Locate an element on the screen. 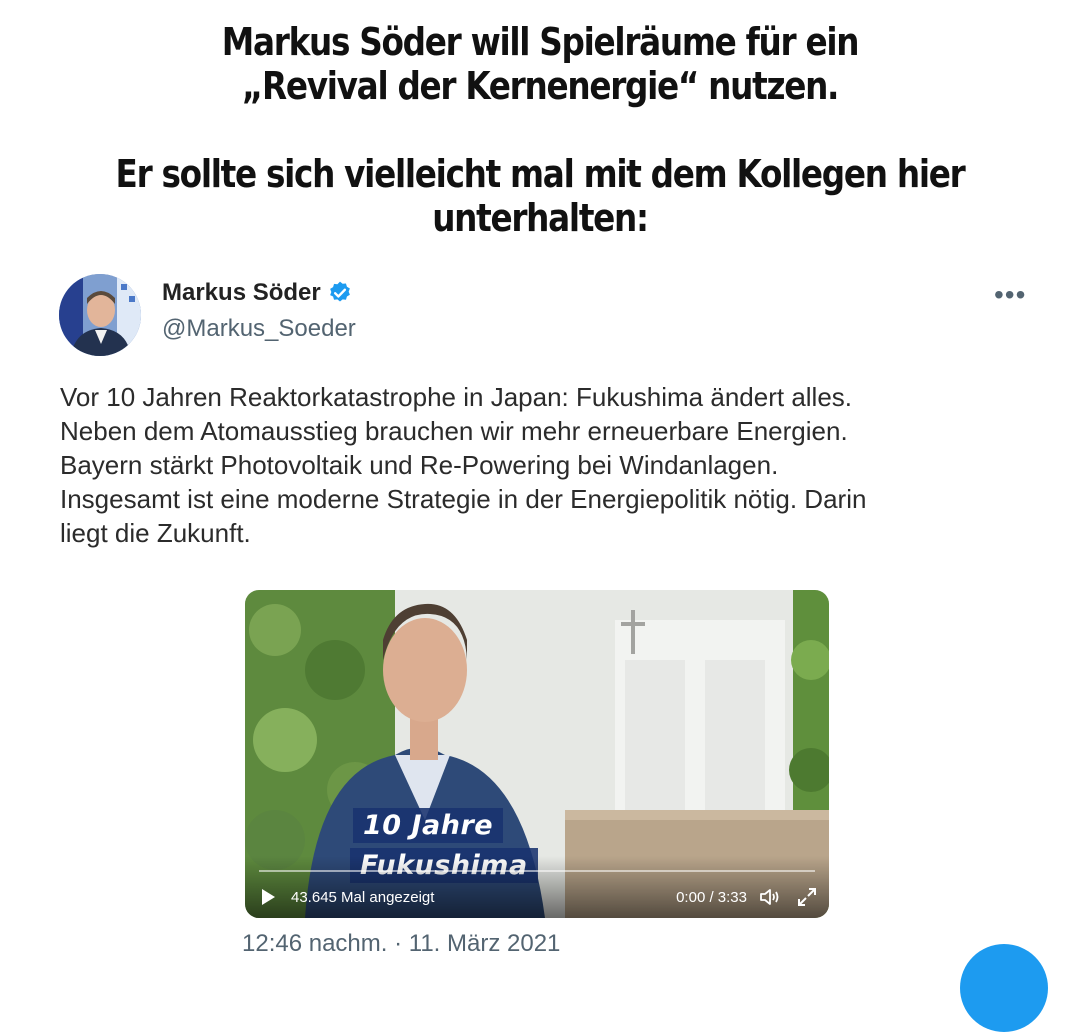 This screenshot has width=1080, height=1032. headline-line-1: Markus Söder will Spielräume für ein is located at coordinates (540, 42).